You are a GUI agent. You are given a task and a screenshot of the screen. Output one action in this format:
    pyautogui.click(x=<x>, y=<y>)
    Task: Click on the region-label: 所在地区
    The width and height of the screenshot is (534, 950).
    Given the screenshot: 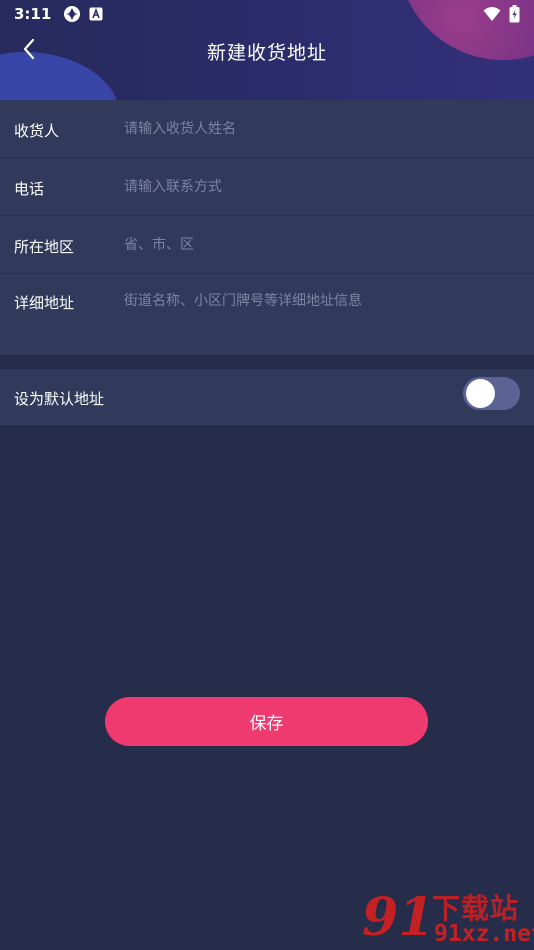 What is the action you would take?
    pyautogui.click(x=44, y=247)
    